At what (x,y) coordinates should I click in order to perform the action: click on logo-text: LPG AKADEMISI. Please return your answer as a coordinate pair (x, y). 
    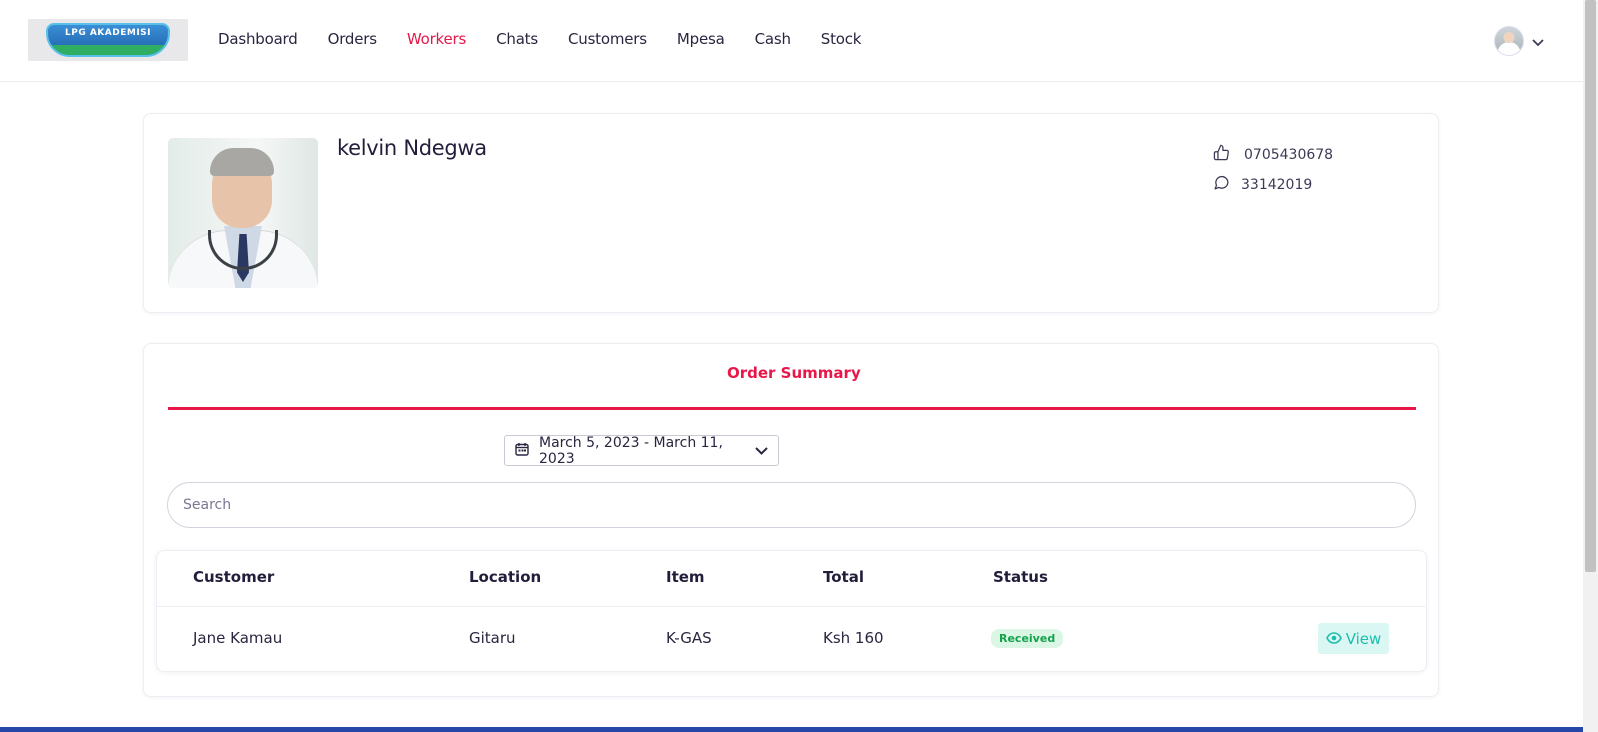
    Looking at the image, I should click on (107, 33).